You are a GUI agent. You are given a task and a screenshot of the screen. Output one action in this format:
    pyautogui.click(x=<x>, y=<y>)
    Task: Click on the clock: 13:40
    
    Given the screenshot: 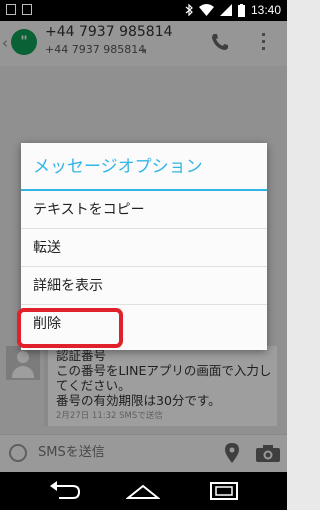 What is the action you would take?
    pyautogui.click(x=265, y=10)
    